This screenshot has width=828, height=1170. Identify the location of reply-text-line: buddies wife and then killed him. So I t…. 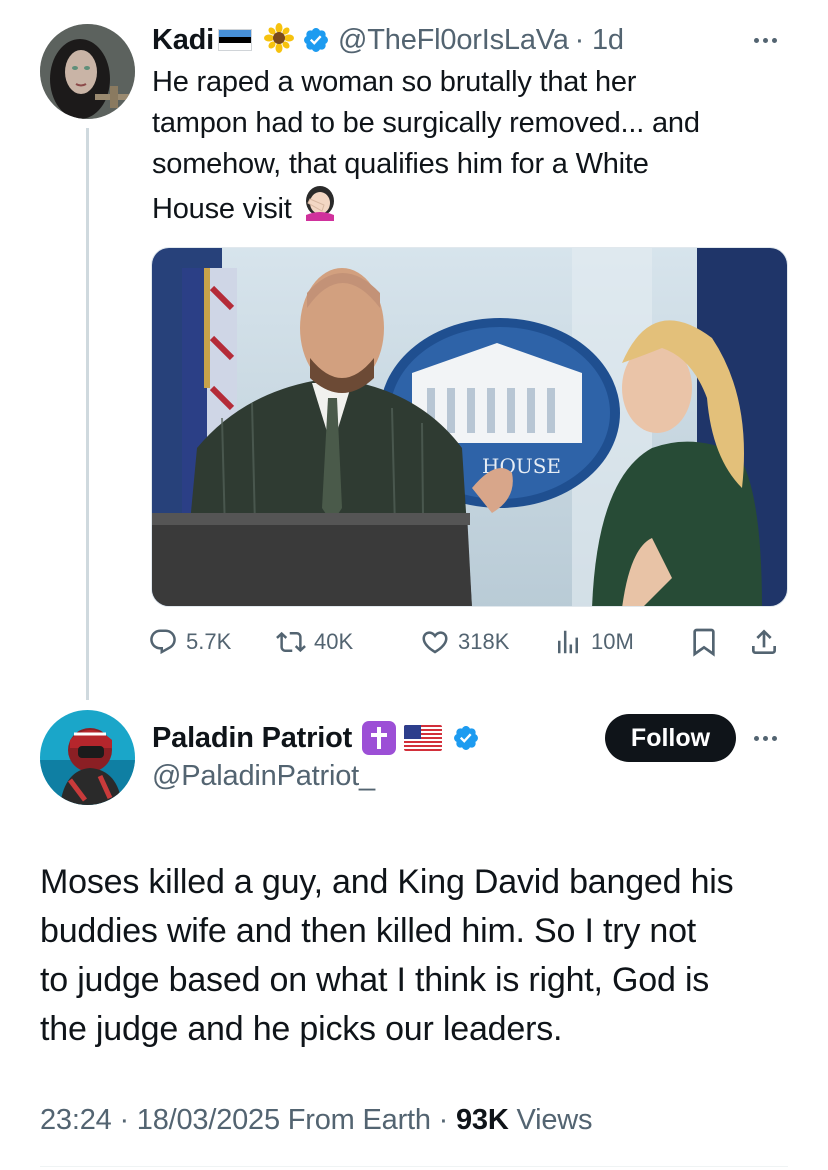
(368, 931).